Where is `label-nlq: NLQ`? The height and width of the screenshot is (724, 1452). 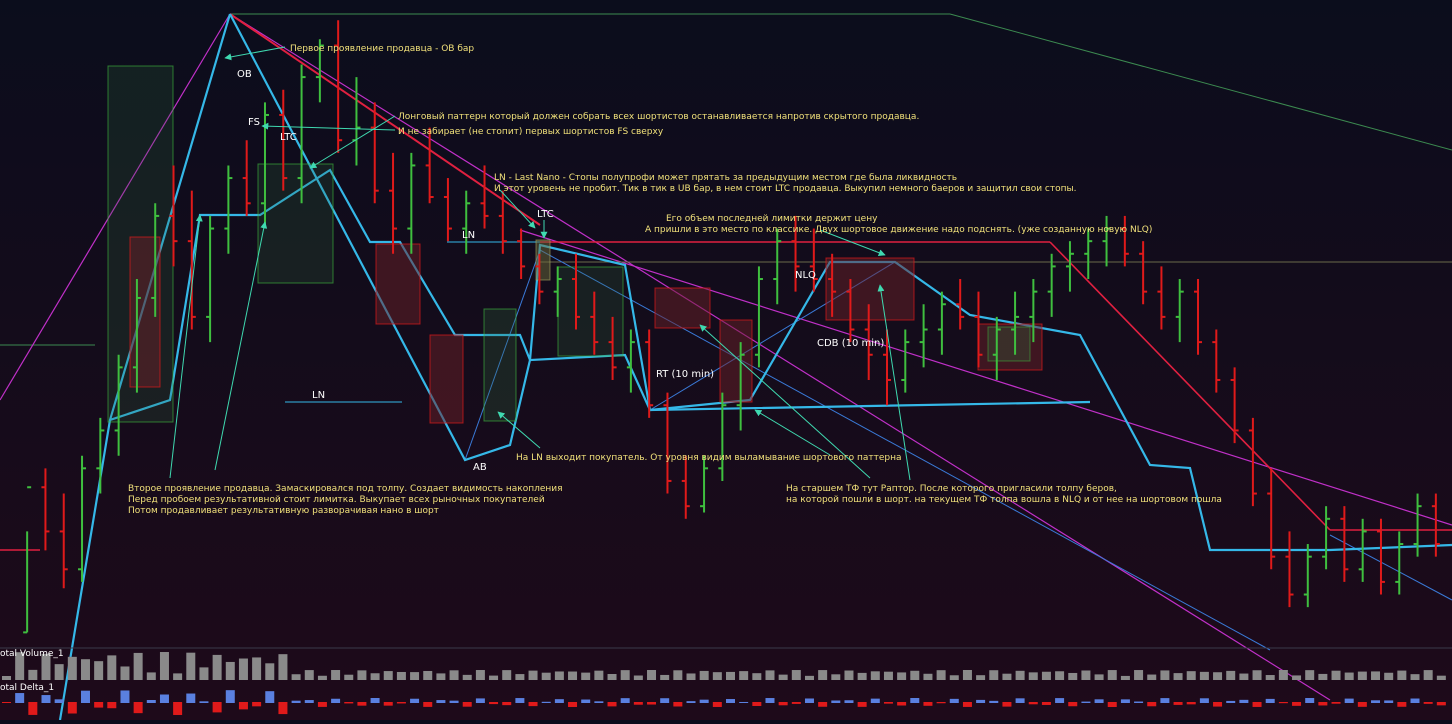 label-nlq: NLQ is located at coordinates (805, 275).